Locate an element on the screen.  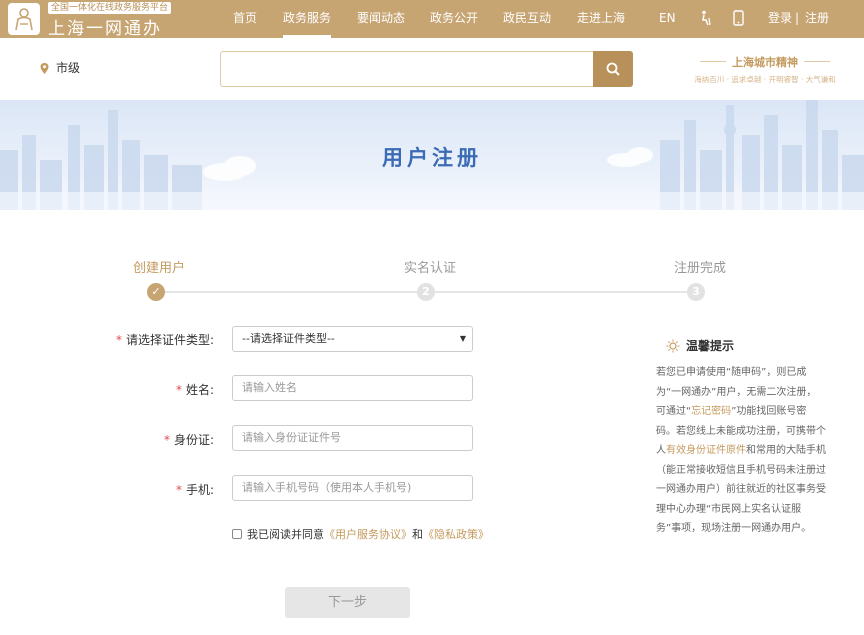
slogan-title: 上海城市精神 is located at coordinates (765, 62).